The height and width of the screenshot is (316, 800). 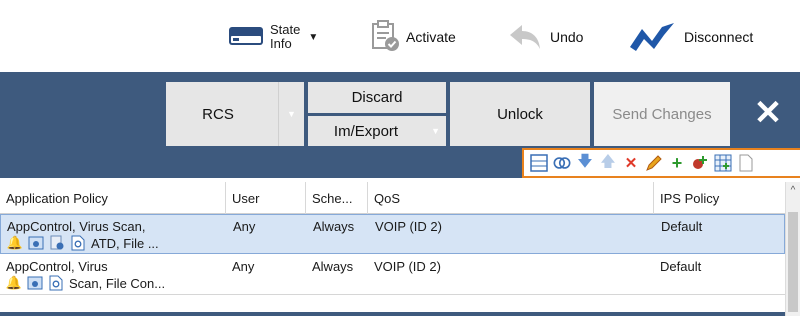 What do you see at coordinates (246, 37) in the screenshot?
I see `server-icon` at bounding box center [246, 37].